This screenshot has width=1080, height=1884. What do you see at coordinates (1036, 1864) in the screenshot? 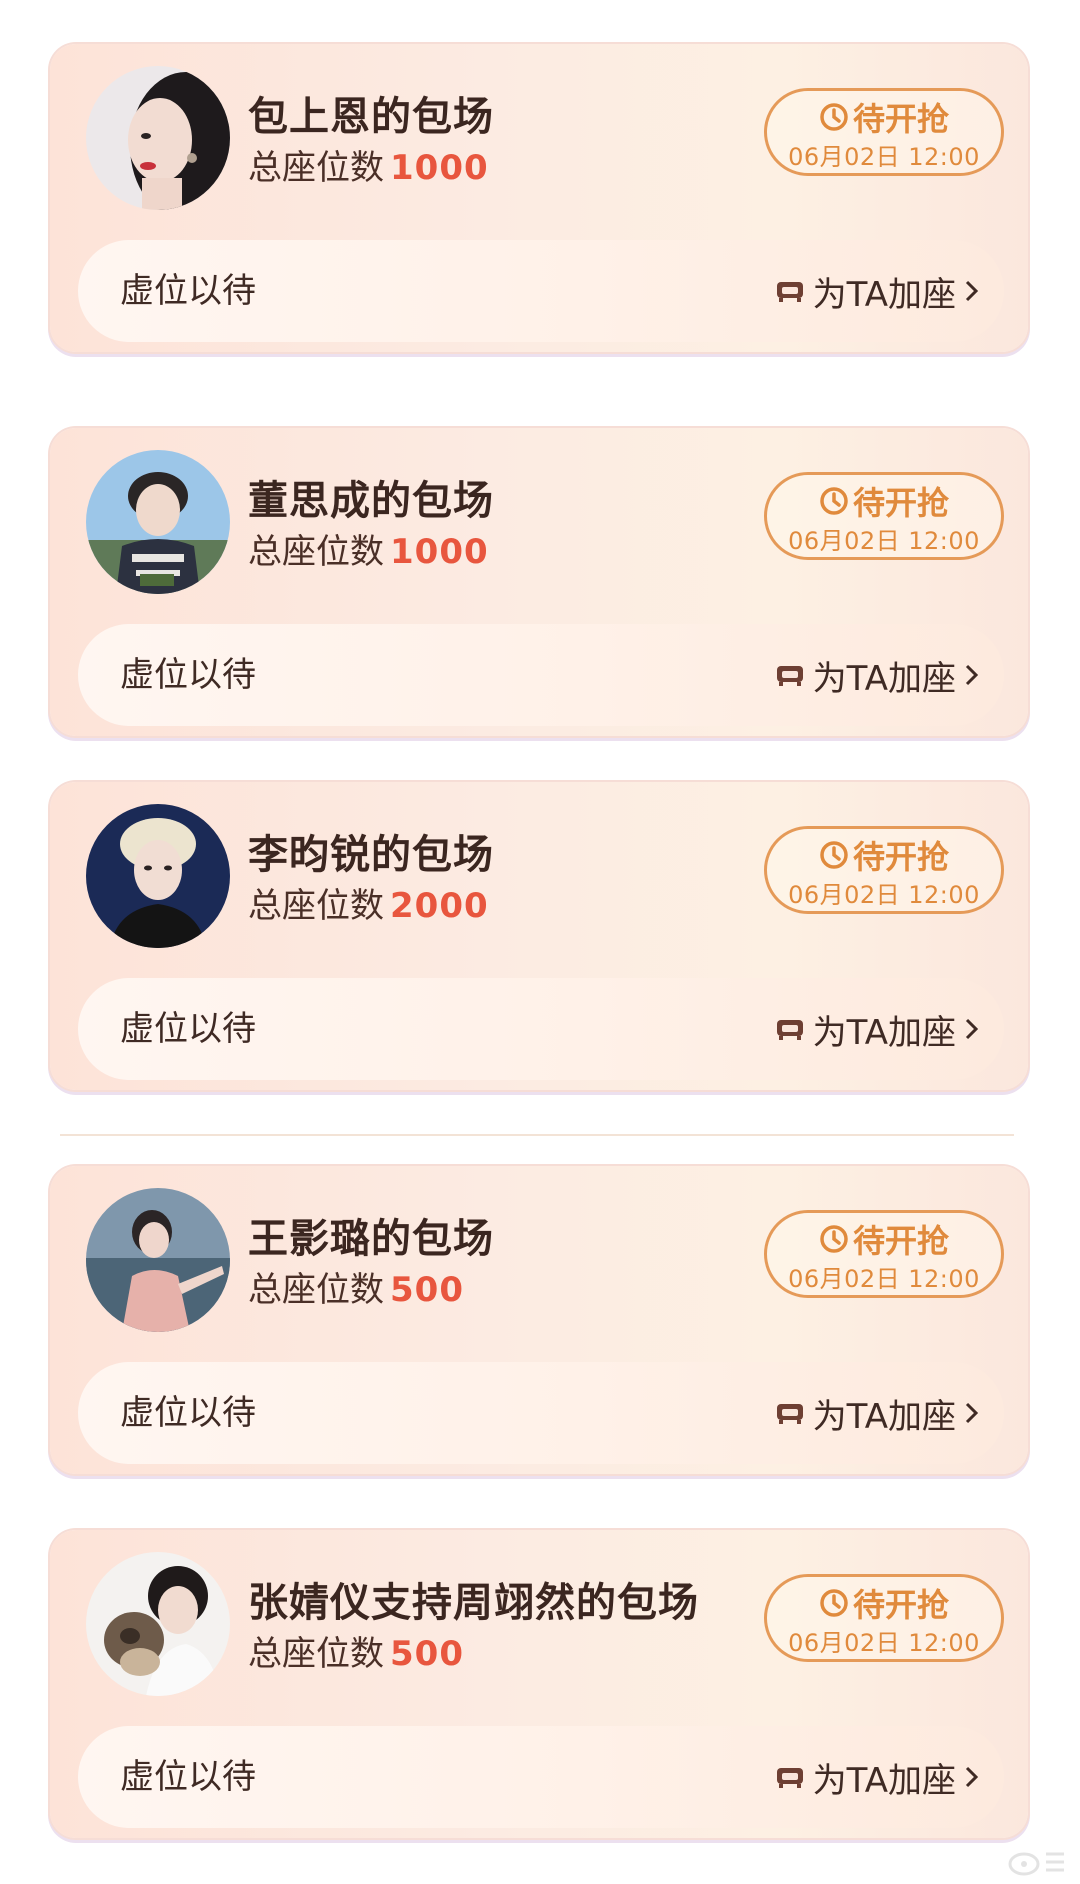
I see `watermark-logo` at bounding box center [1036, 1864].